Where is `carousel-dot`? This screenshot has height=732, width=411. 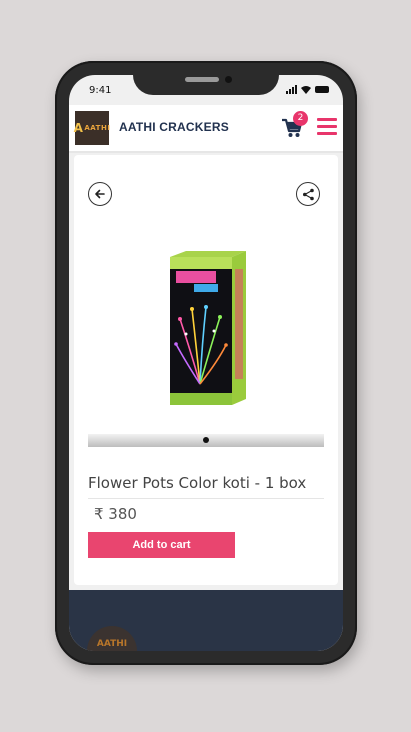
carousel-dot is located at coordinates (206, 440).